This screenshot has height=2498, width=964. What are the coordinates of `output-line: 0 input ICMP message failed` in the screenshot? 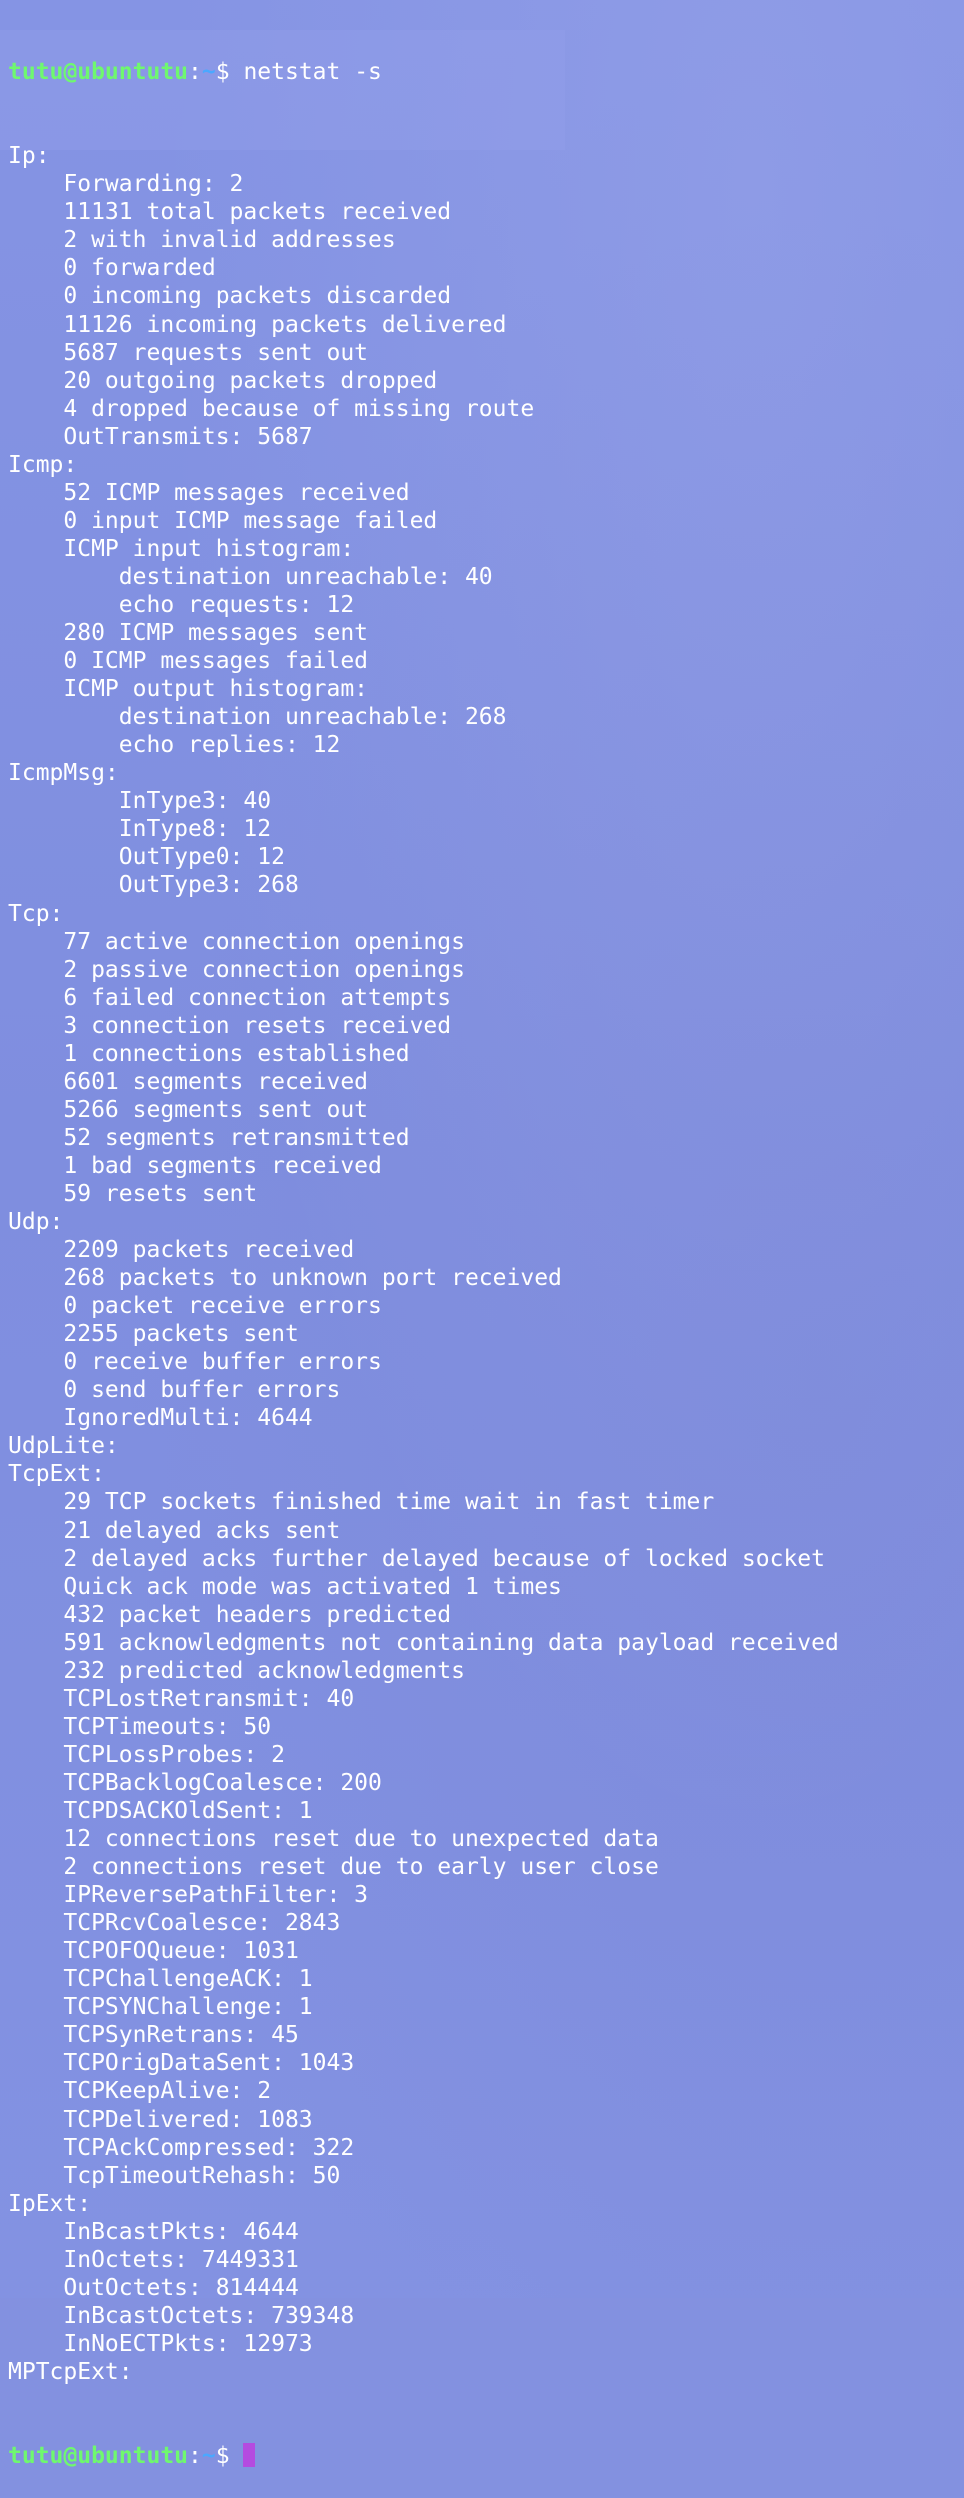 It's located at (223, 520).